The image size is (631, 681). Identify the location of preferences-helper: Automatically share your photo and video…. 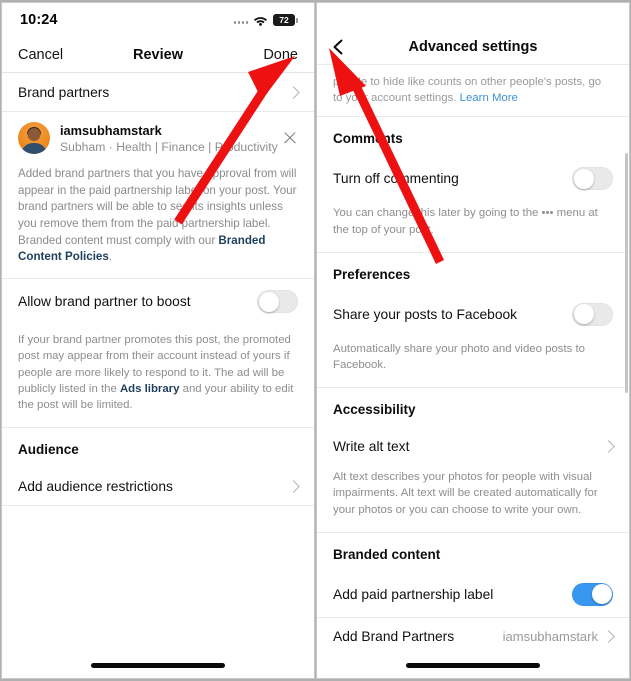
(459, 356).